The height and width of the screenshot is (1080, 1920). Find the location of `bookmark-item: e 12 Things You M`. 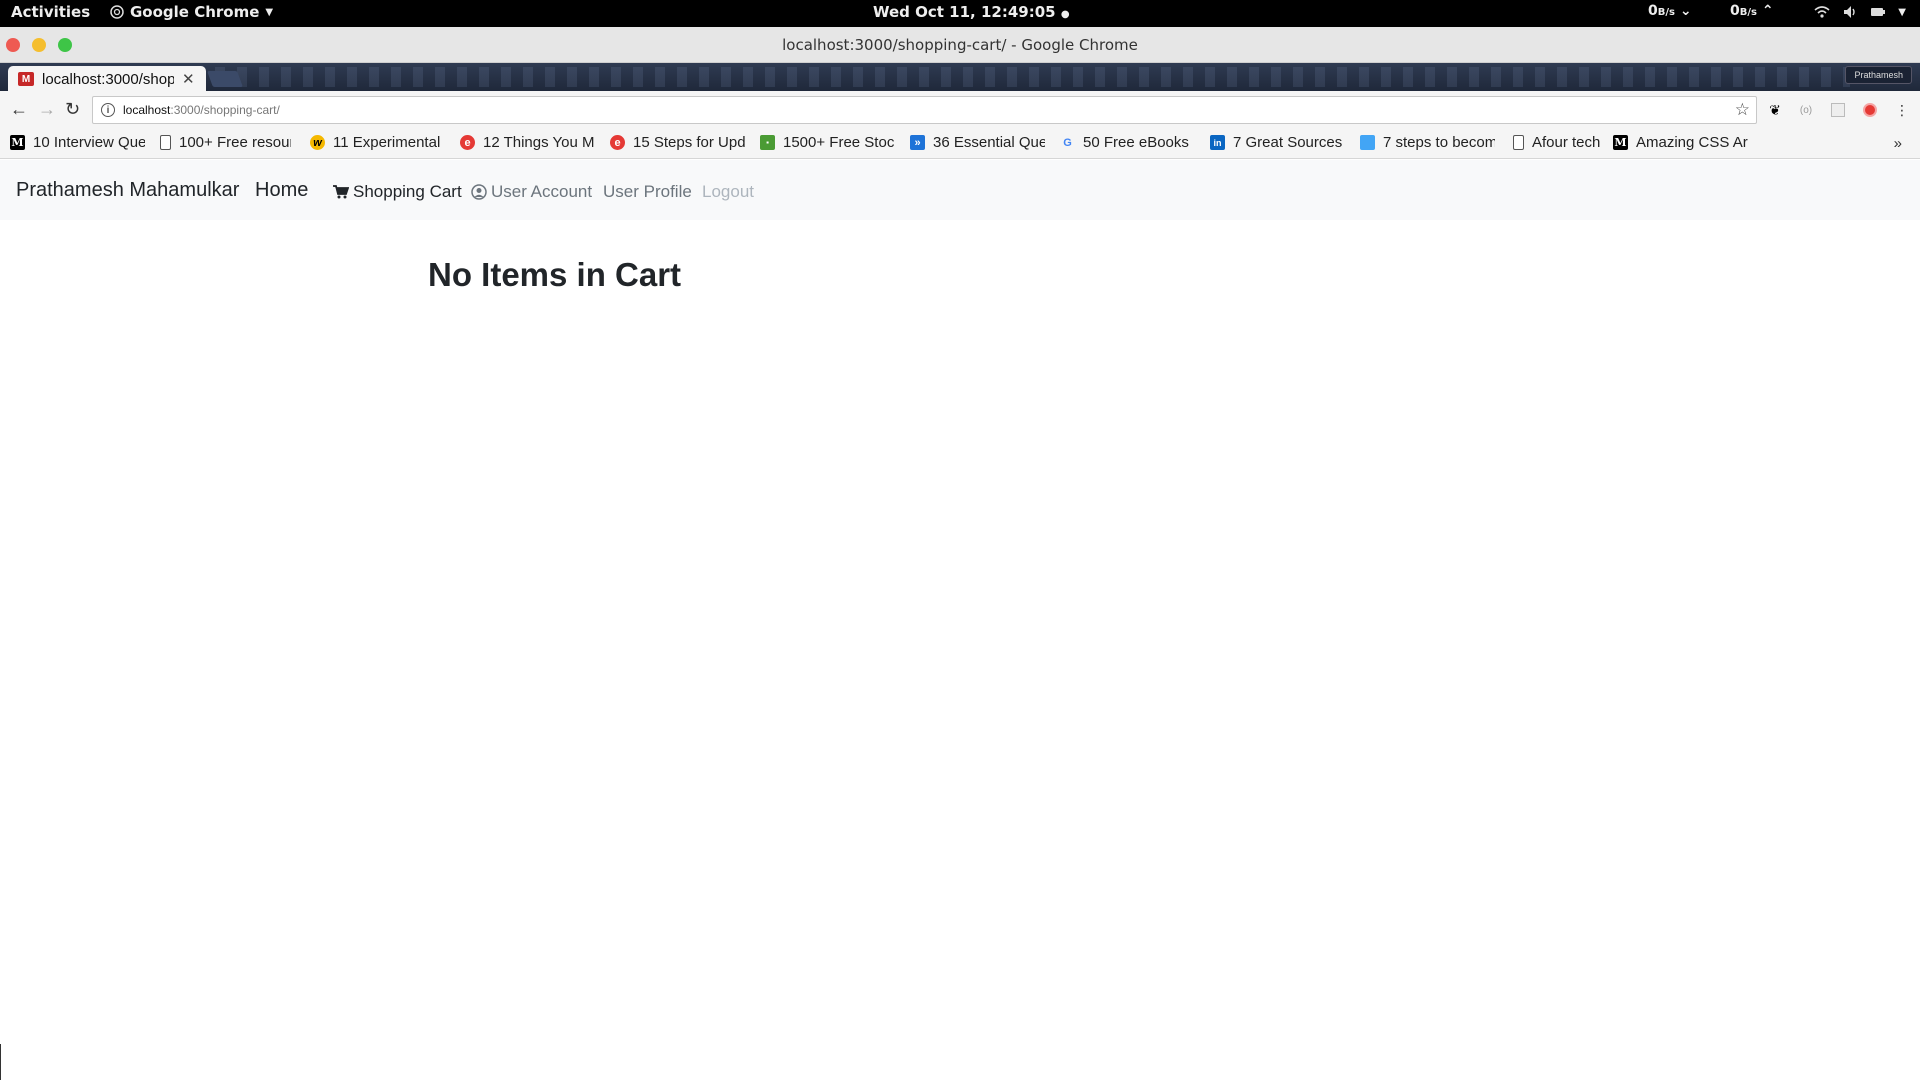

bookmark-item: e 12 Things You M is located at coordinates (527, 142).